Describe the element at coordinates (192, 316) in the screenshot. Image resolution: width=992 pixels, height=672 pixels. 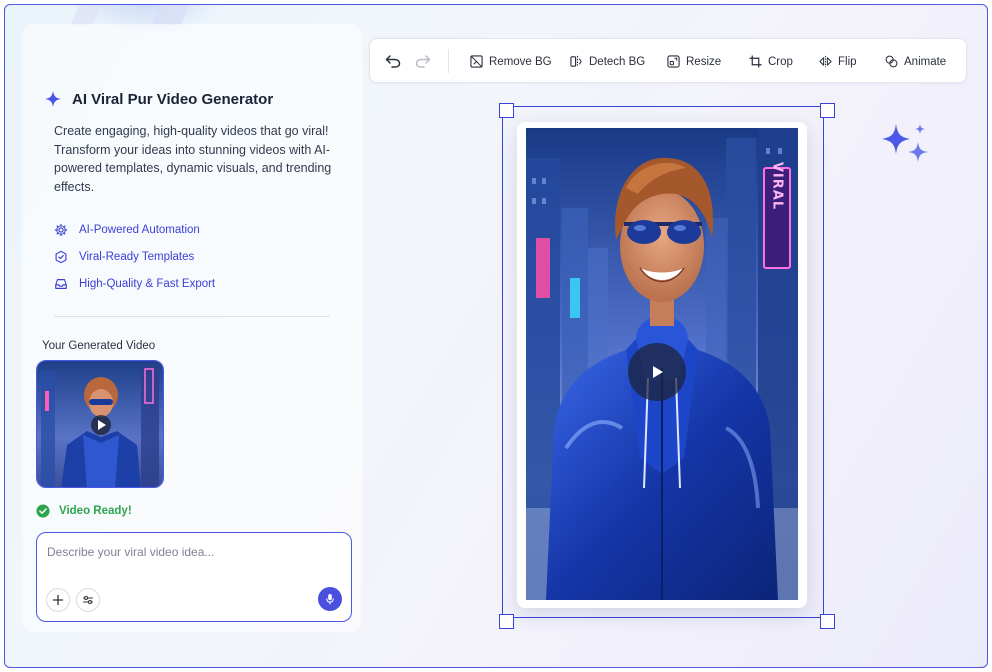
I see `divider` at that location.